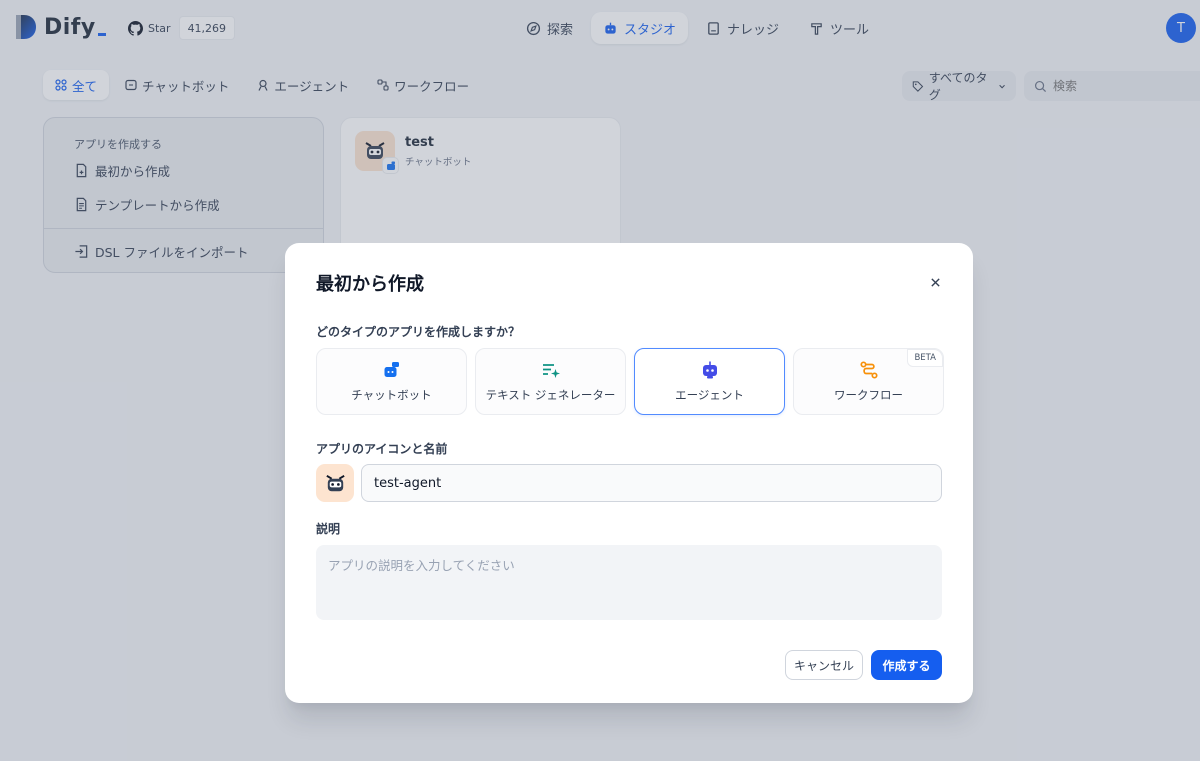  Describe the element at coordinates (370, 284) in the screenshot. I see `modal-title: 最初から作成` at that location.